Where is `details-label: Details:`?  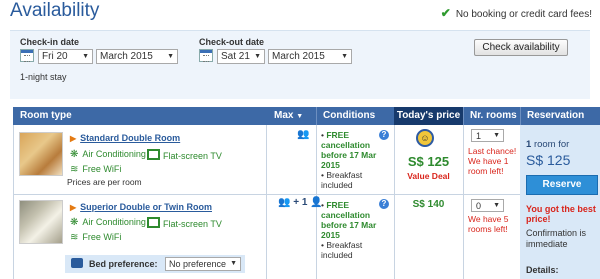 details-label: Details: is located at coordinates (542, 270).